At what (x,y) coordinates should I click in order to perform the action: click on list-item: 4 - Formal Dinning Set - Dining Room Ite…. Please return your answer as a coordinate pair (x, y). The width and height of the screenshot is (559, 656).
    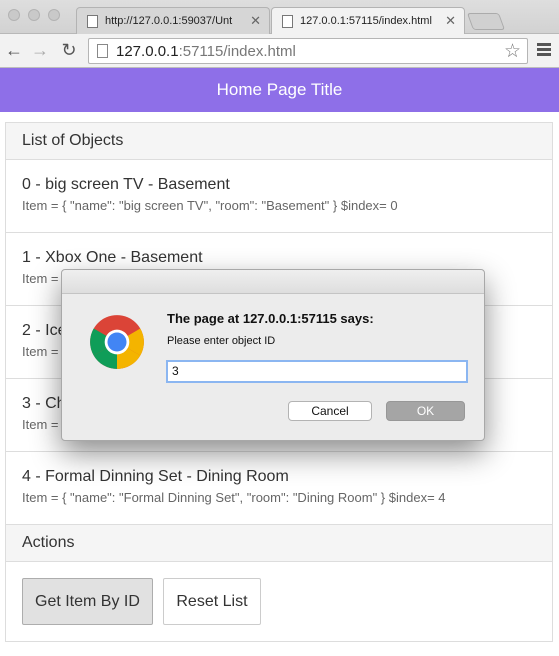
    Looking at the image, I should click on (279, 488).